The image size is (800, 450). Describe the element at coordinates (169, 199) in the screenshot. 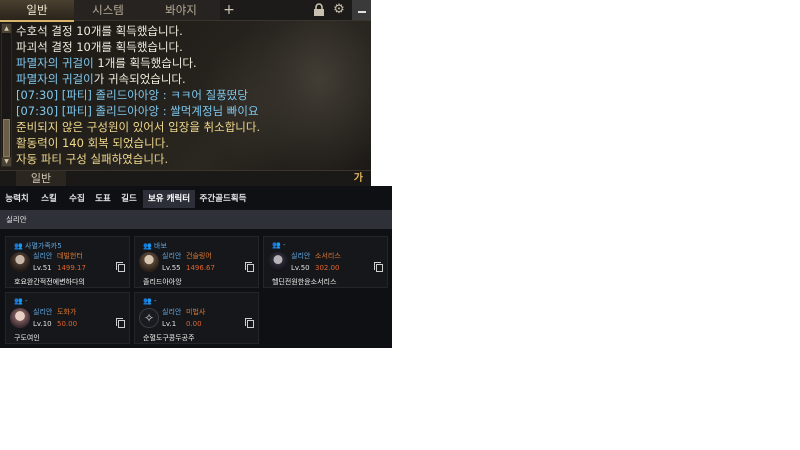

I see `tab-owned-characters: 보유 캐릭터` at that location.